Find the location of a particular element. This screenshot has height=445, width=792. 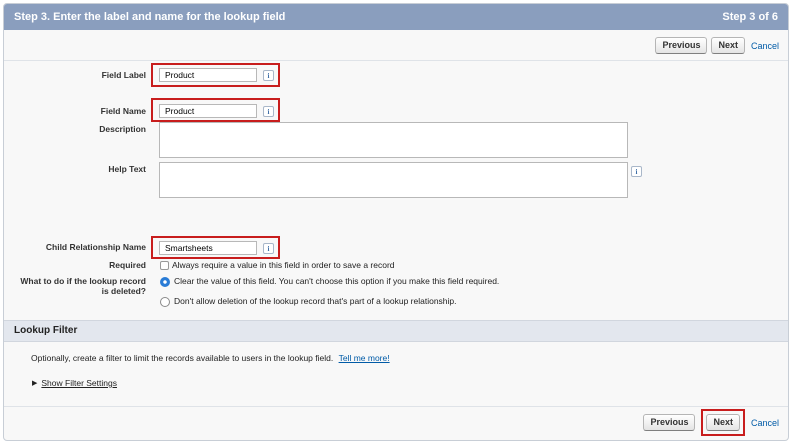

cancel-link-bottom: Cancel is located at coordinates (765, 423).